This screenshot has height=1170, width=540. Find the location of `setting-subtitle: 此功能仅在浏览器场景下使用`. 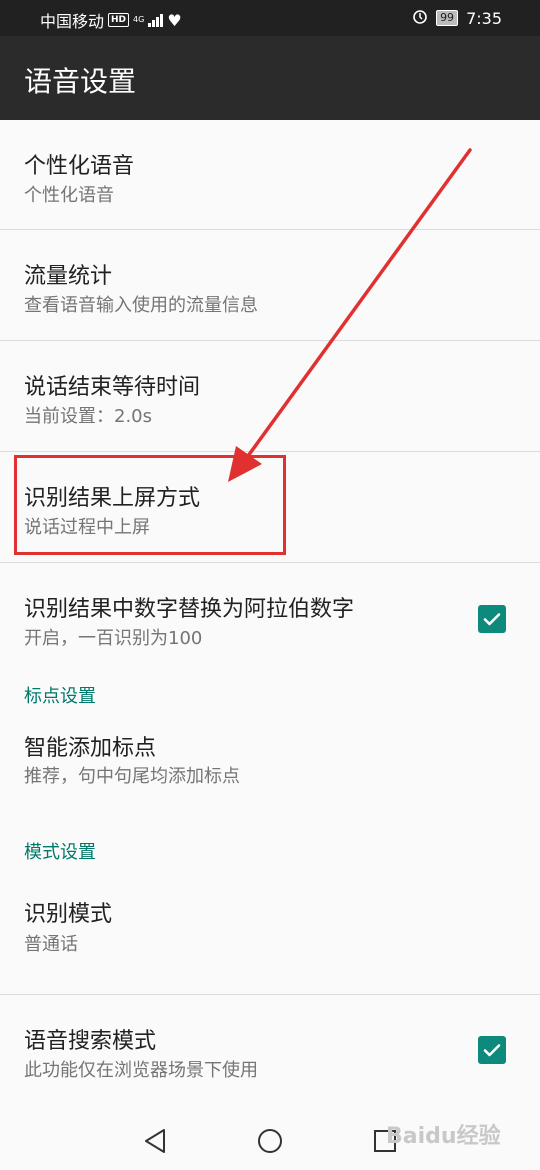

setting-subtitle: 此功能仅在浏览器场景下使用 is located at coordinates (141, 1070).